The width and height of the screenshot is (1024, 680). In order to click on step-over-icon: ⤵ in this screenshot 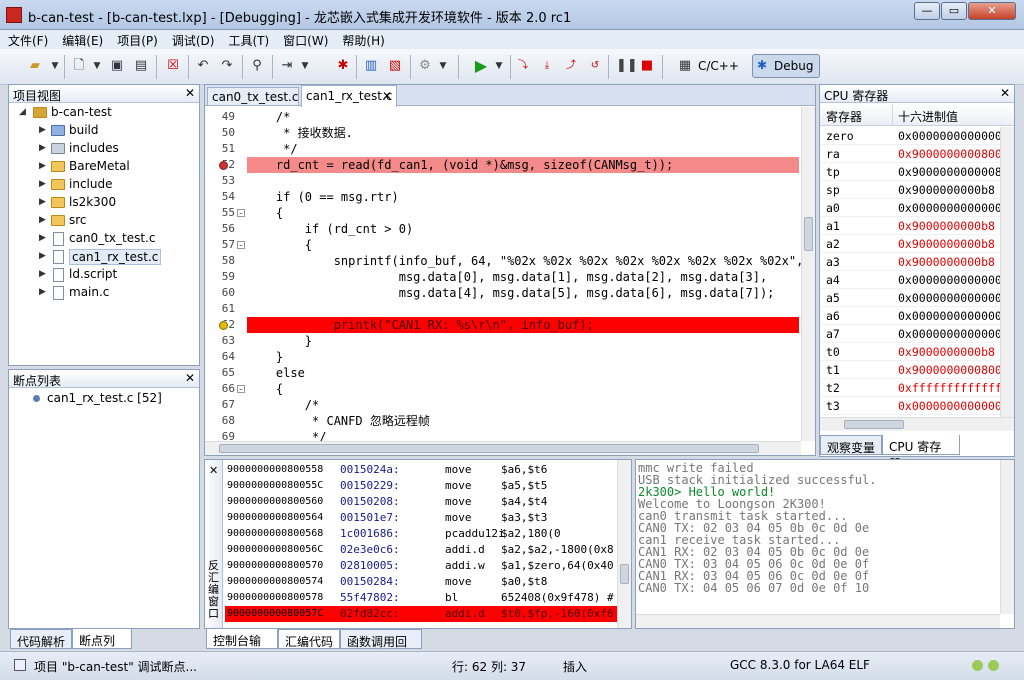, I will do `click(523, 66)`.